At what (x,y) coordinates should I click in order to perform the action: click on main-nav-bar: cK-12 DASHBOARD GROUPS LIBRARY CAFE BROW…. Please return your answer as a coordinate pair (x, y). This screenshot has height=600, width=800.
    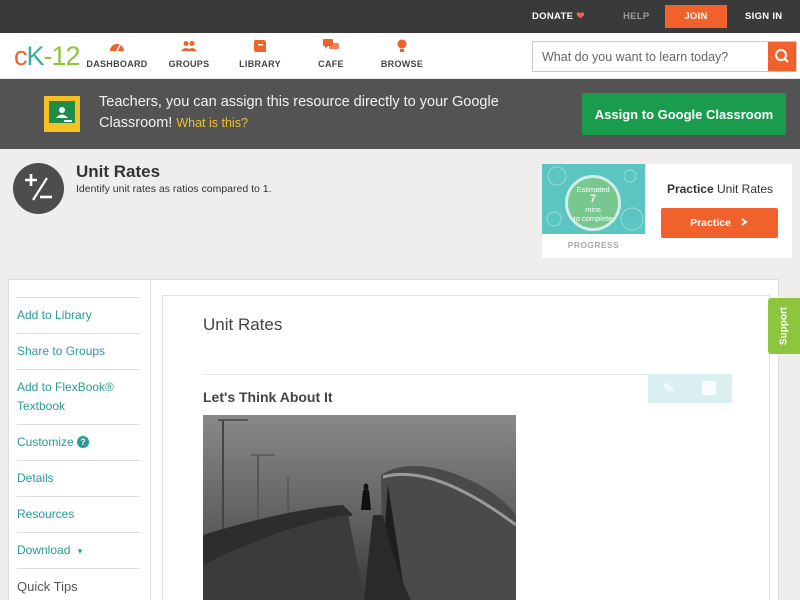
    Looking at the image, I should click on (400, 56).